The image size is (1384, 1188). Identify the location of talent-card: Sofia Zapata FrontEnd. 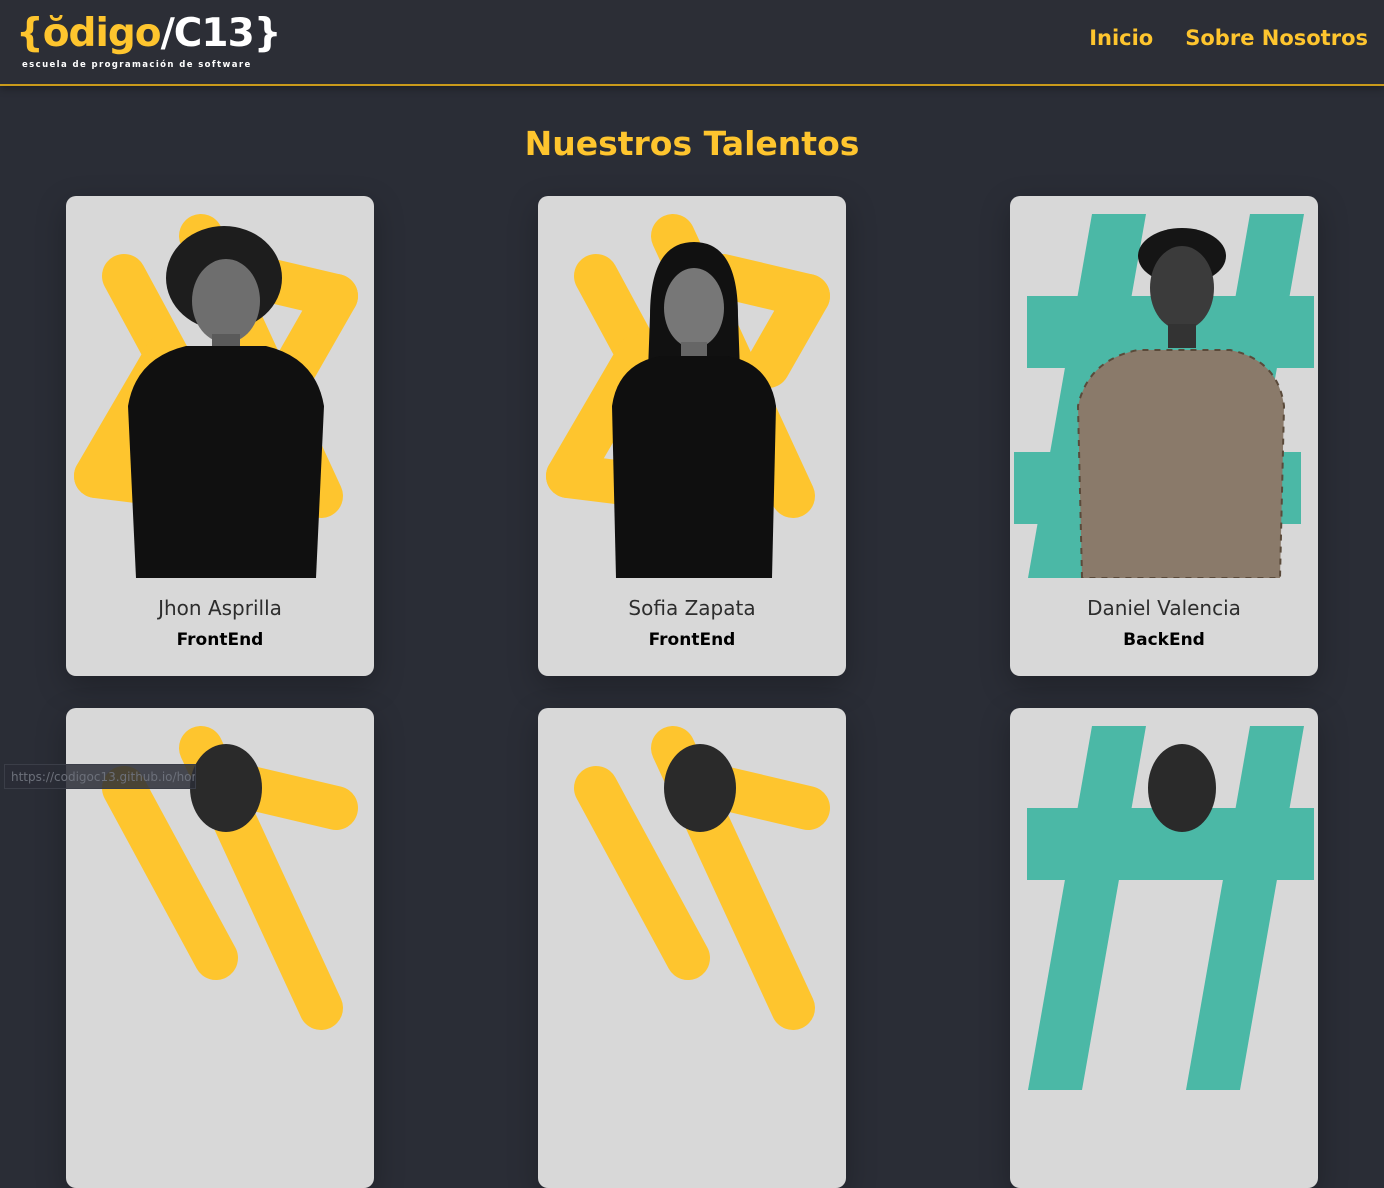
(692, 436).